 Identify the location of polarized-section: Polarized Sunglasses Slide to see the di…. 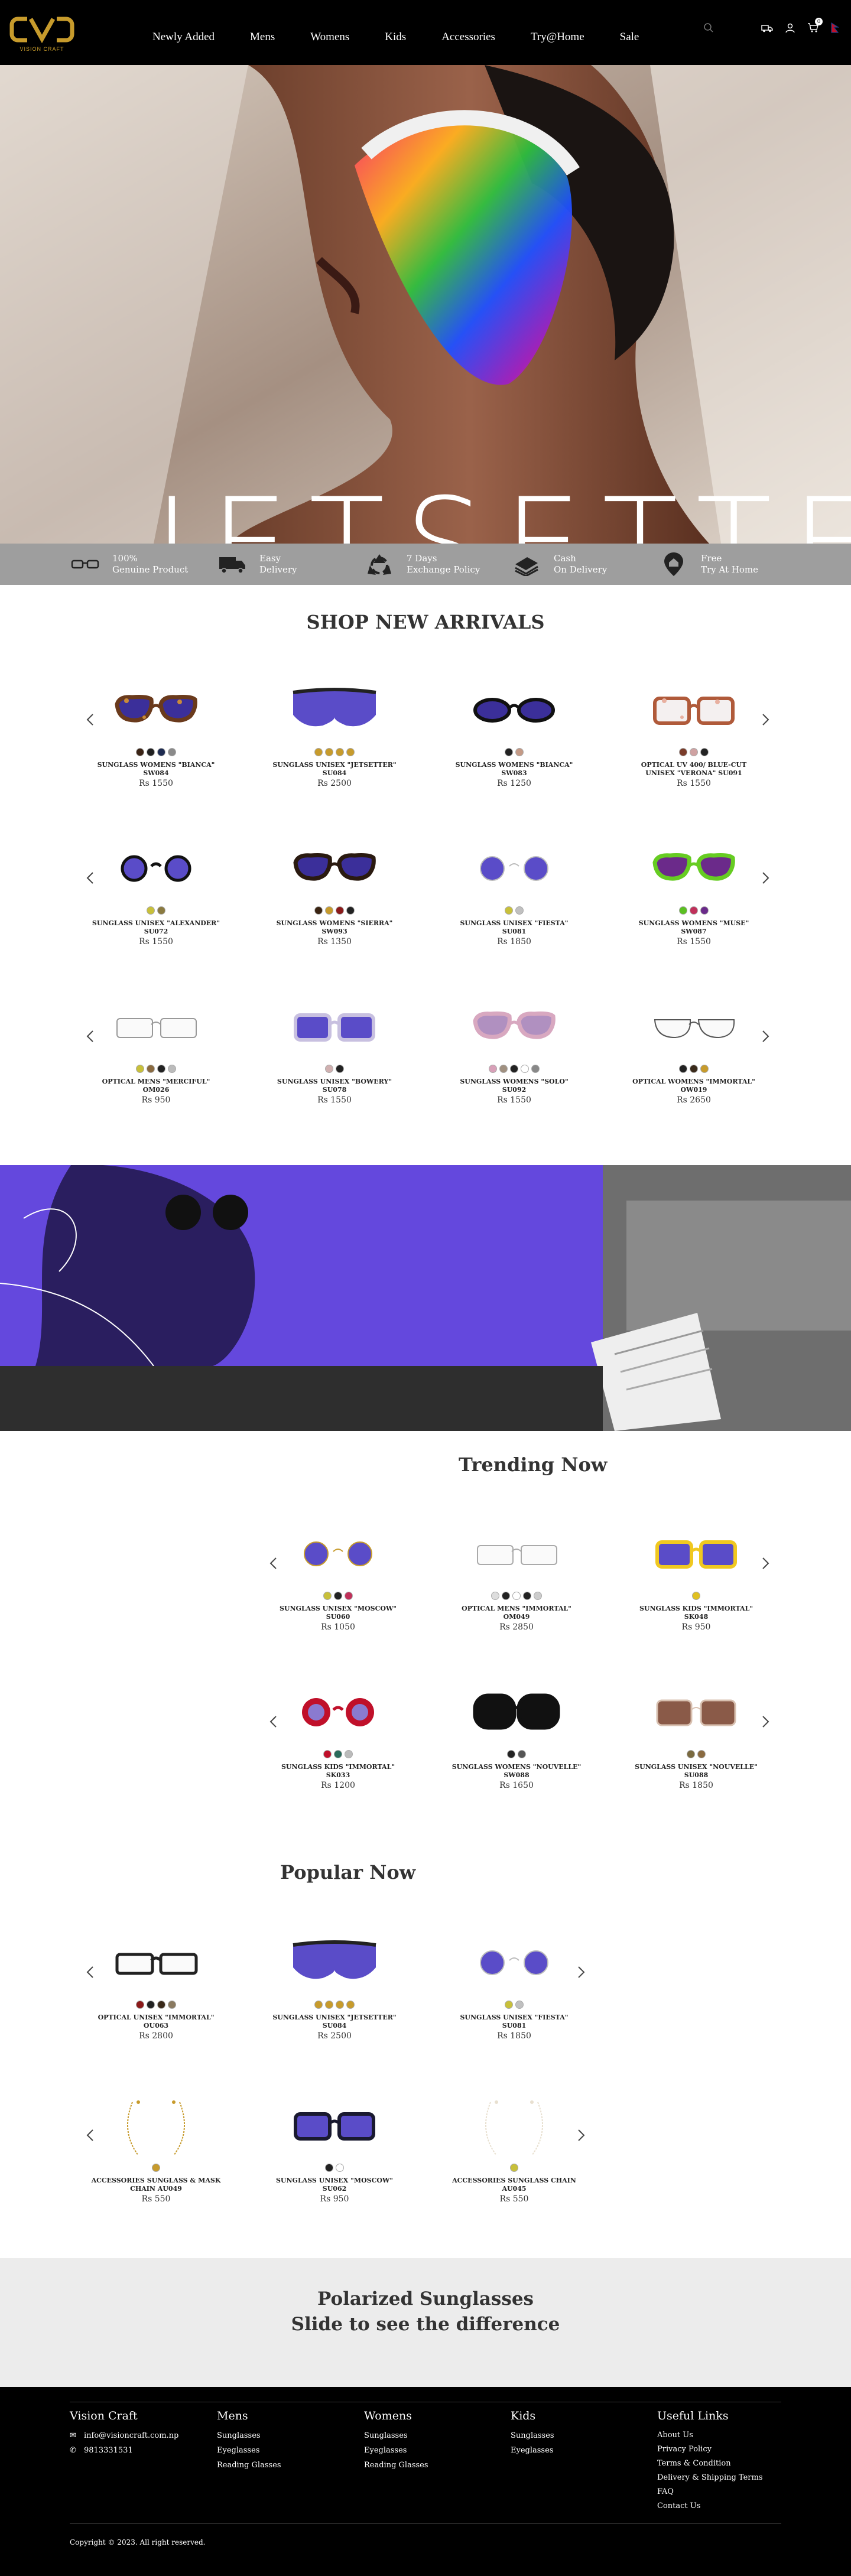
(425, 2323).